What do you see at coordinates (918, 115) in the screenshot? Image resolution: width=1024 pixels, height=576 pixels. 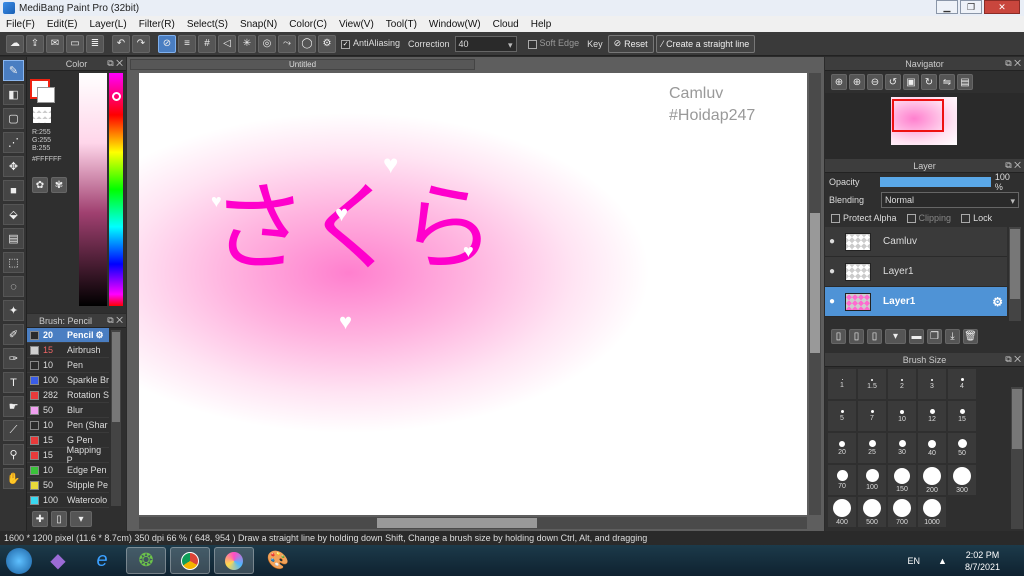 I see `navigator-viewport-box` at bounding box center [918, 115].